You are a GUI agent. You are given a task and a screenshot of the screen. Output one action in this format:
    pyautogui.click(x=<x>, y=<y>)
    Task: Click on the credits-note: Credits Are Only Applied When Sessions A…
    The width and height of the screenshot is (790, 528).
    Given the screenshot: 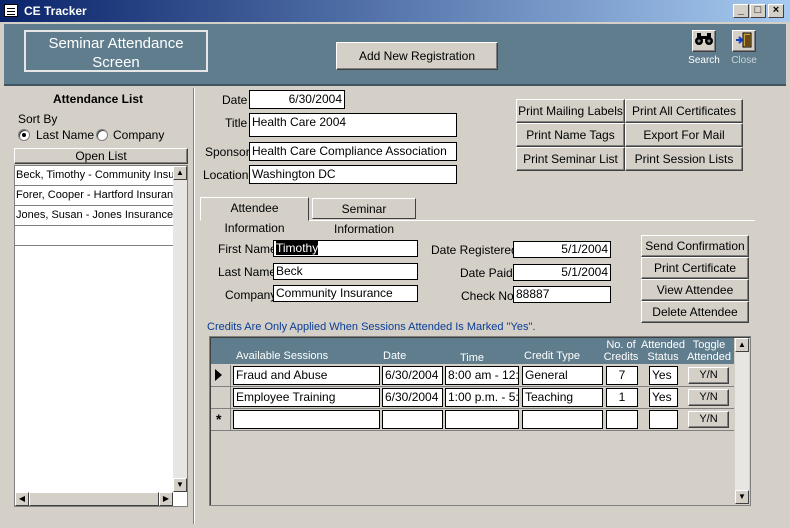 What is the action you would take?
    pyautogui.click(x=371, y=327)
    